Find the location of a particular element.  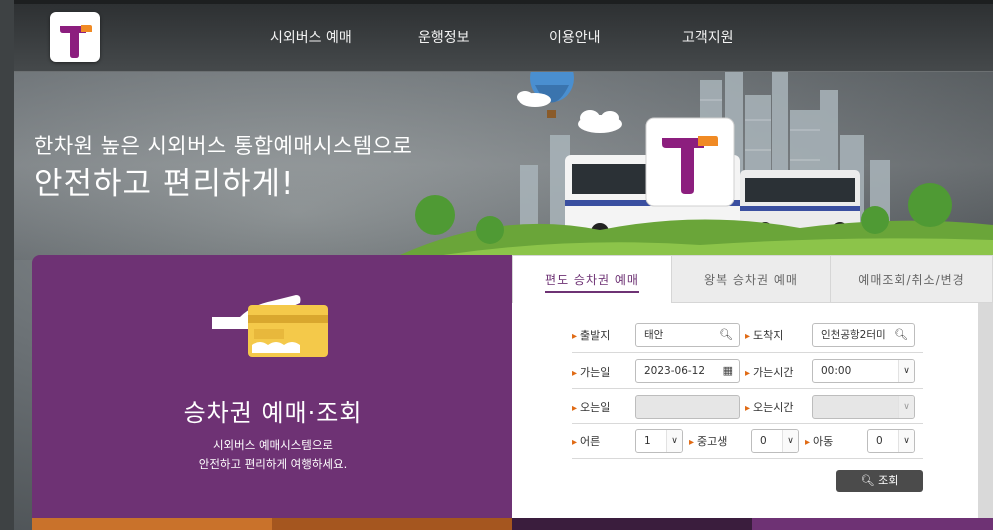

top-navigation-bar: 시외버스 예매 운행정보 이용안내 고객지원 is located at coordinates (503, 36).